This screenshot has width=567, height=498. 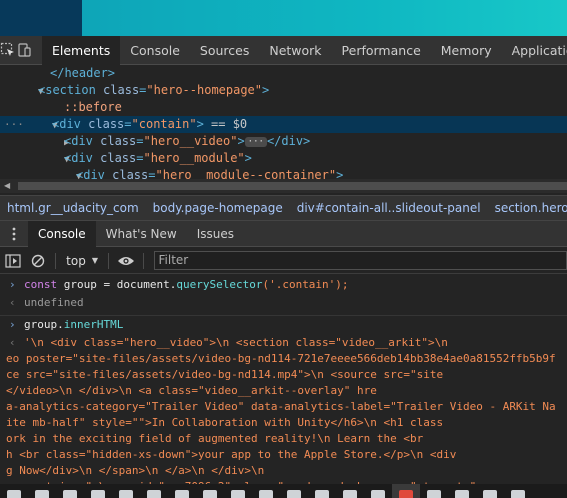 What do you see at coordinates (135, 470) in the screenshot?
I see `output-line: g Now</div>\n </span>\n </a>\n </div>\n` at bounding box center [135, 470].